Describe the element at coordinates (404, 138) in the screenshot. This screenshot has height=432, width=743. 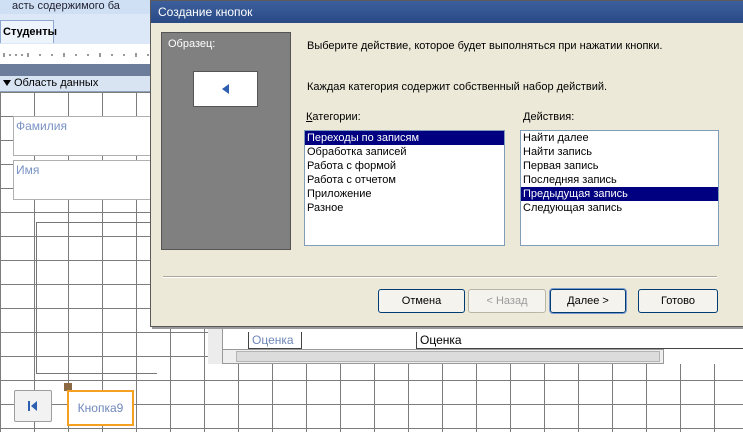
I see `category-list-item: Переходы по записям` at that location.